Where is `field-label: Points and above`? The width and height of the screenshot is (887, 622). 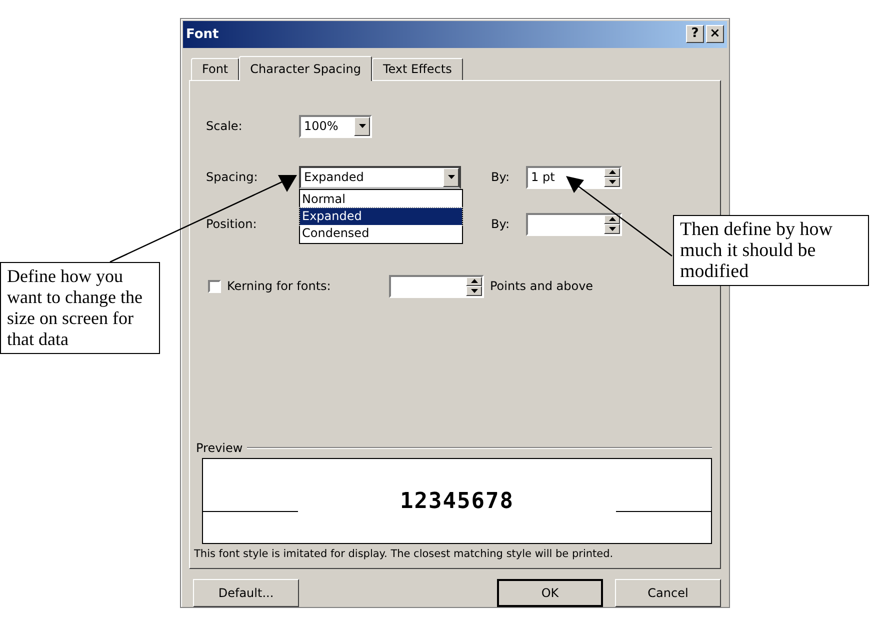
field-label: Points and above is located at coordinates (542, 286).